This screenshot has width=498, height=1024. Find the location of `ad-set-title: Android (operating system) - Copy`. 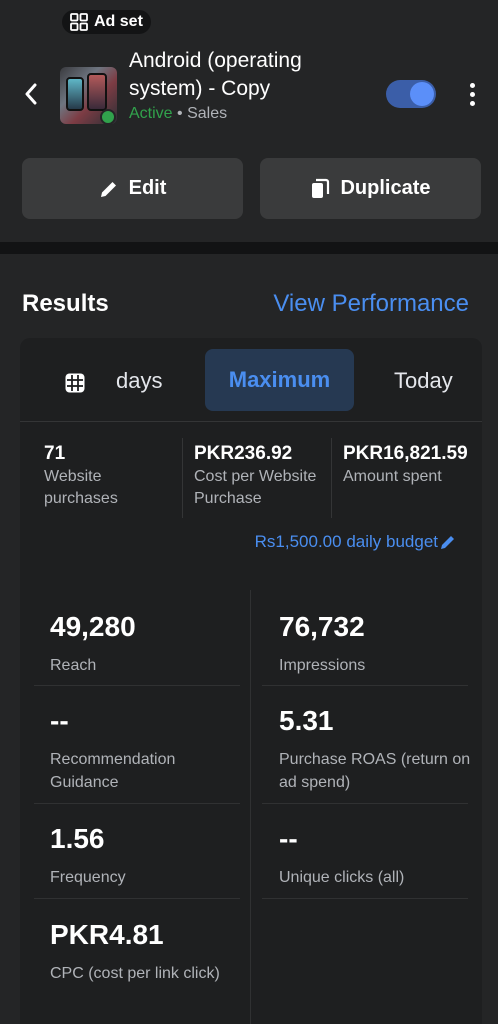

ad-set-title: Android (operating system) - Copy is located at coordinates (215, 74).